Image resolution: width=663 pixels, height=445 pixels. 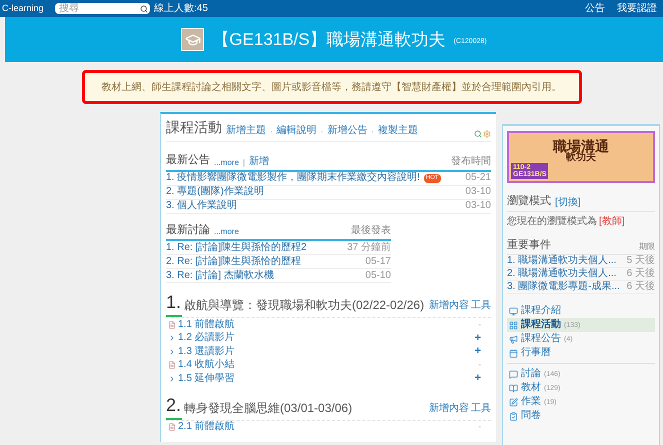 I want to click on unit-link: 1.2 必讀影片, so click(x=206, y=338).